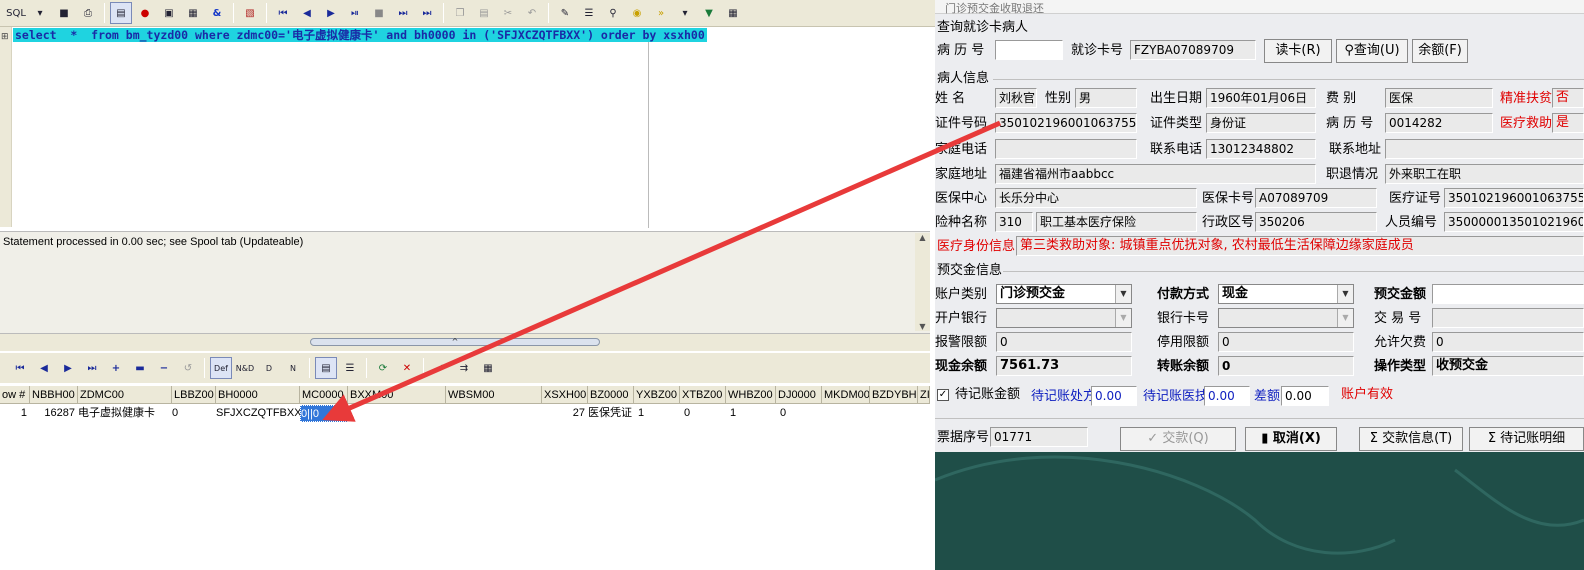 This screenshot has width=1584, height=570. What do you see at coordinates (383, 368) in the screenshot?
I see `refresh-icon: ⟳` at bounding box center [383, 368].